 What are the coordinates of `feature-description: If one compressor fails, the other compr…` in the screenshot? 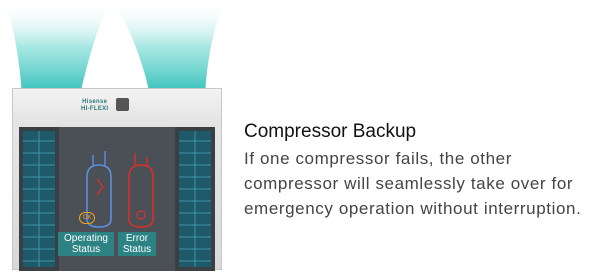 It's located at (413, 183).